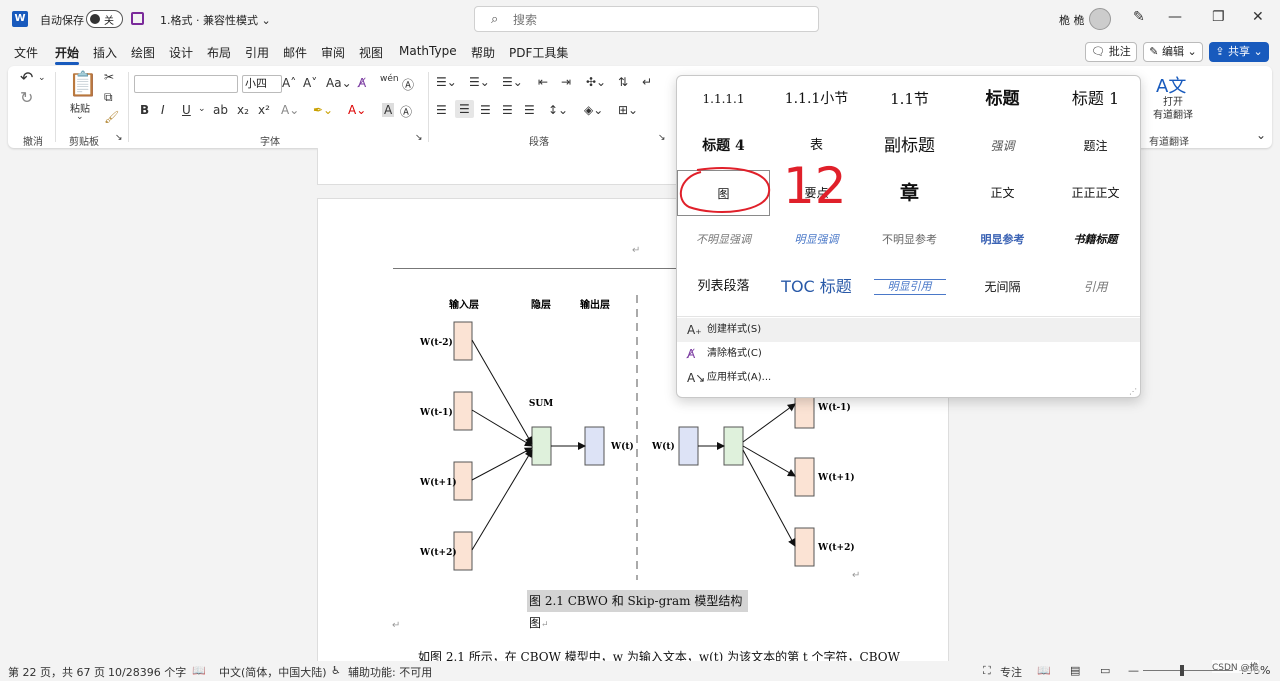  I want to click on collapse-ribbon-icon: ⌄, so click(1261, 135).